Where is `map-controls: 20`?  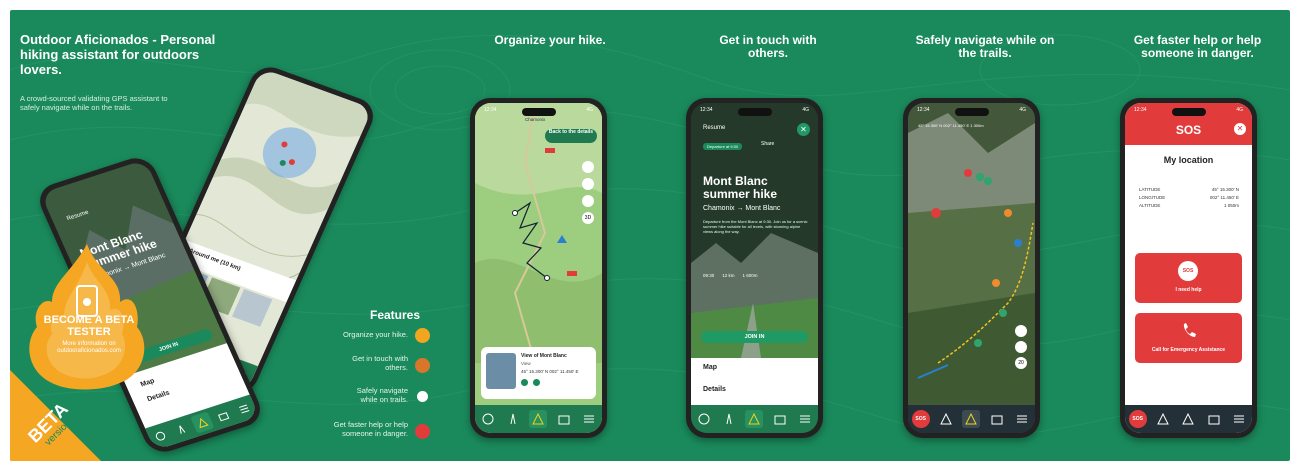 map-controls: 20 is located at coordinates (1021, 347).